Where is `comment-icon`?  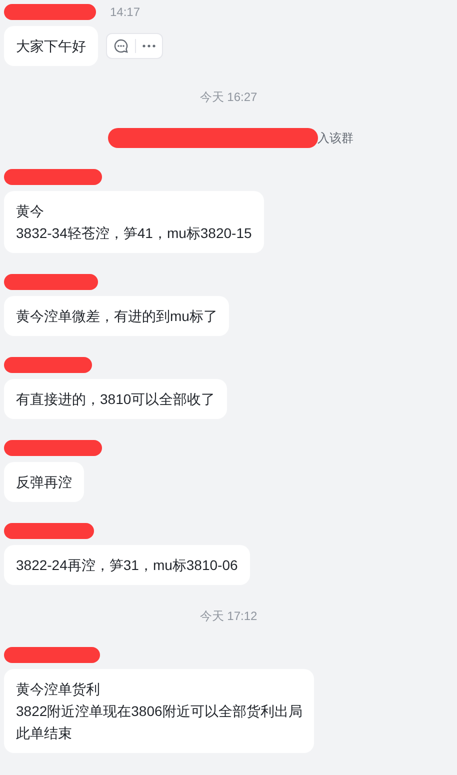 comment-icon is located at coordinates (121, 46).